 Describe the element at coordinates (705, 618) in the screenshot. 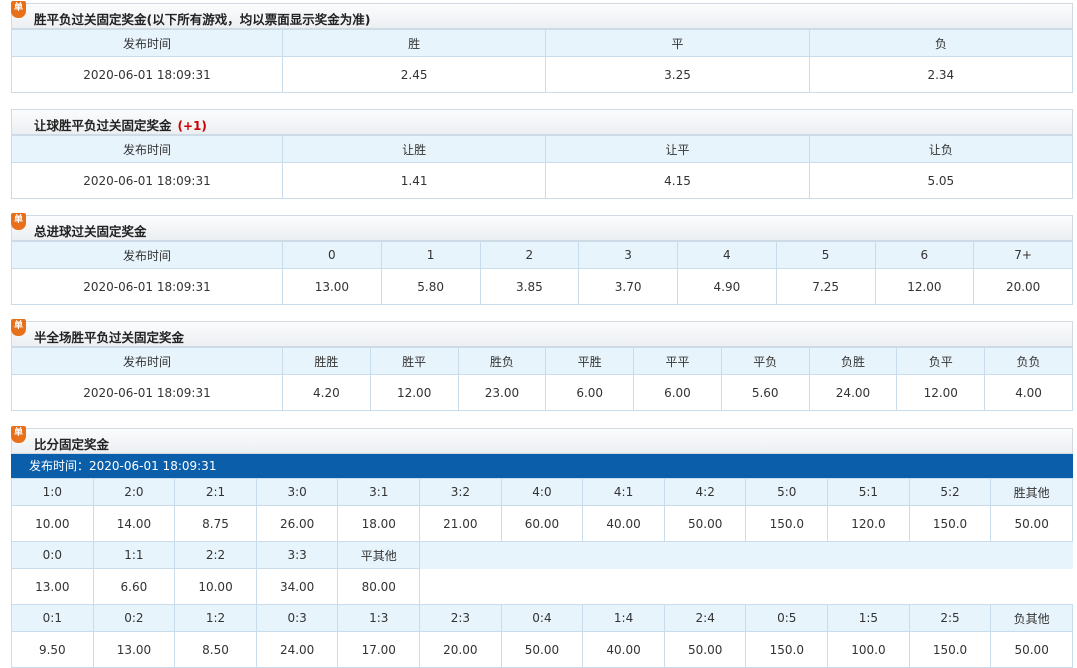

I see `score-header: 2:4` at that location.